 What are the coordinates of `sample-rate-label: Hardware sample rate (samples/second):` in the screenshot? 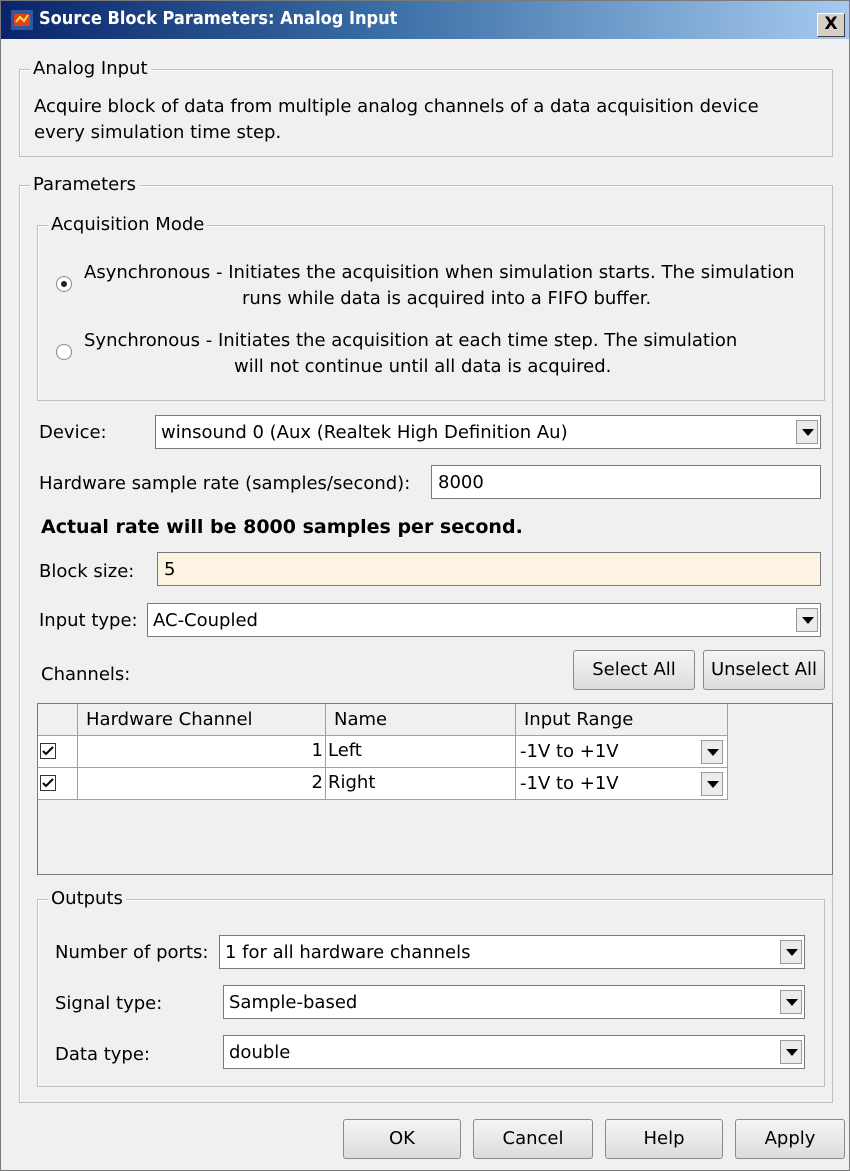 It's located at (225, 483).